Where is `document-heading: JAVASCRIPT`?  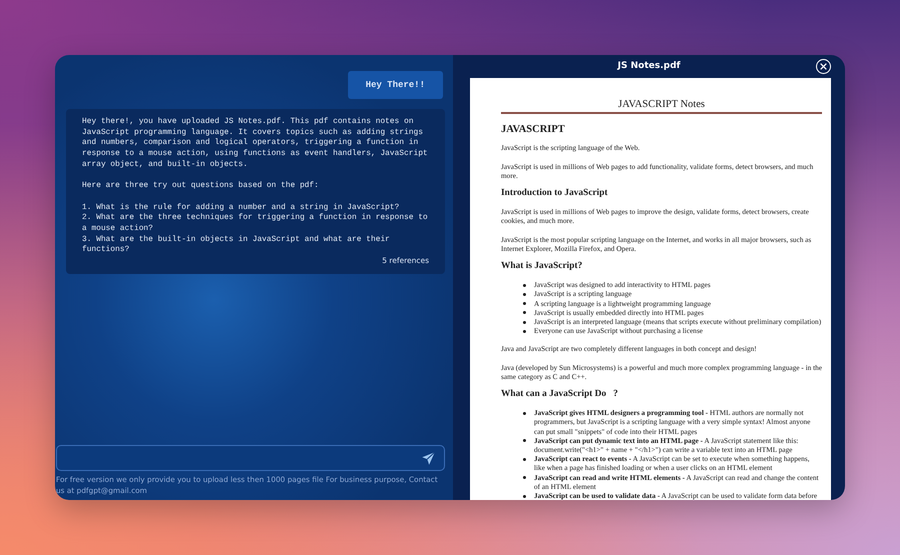 document-heading: JAVASCRIPT is located at coordinates (533, 129).